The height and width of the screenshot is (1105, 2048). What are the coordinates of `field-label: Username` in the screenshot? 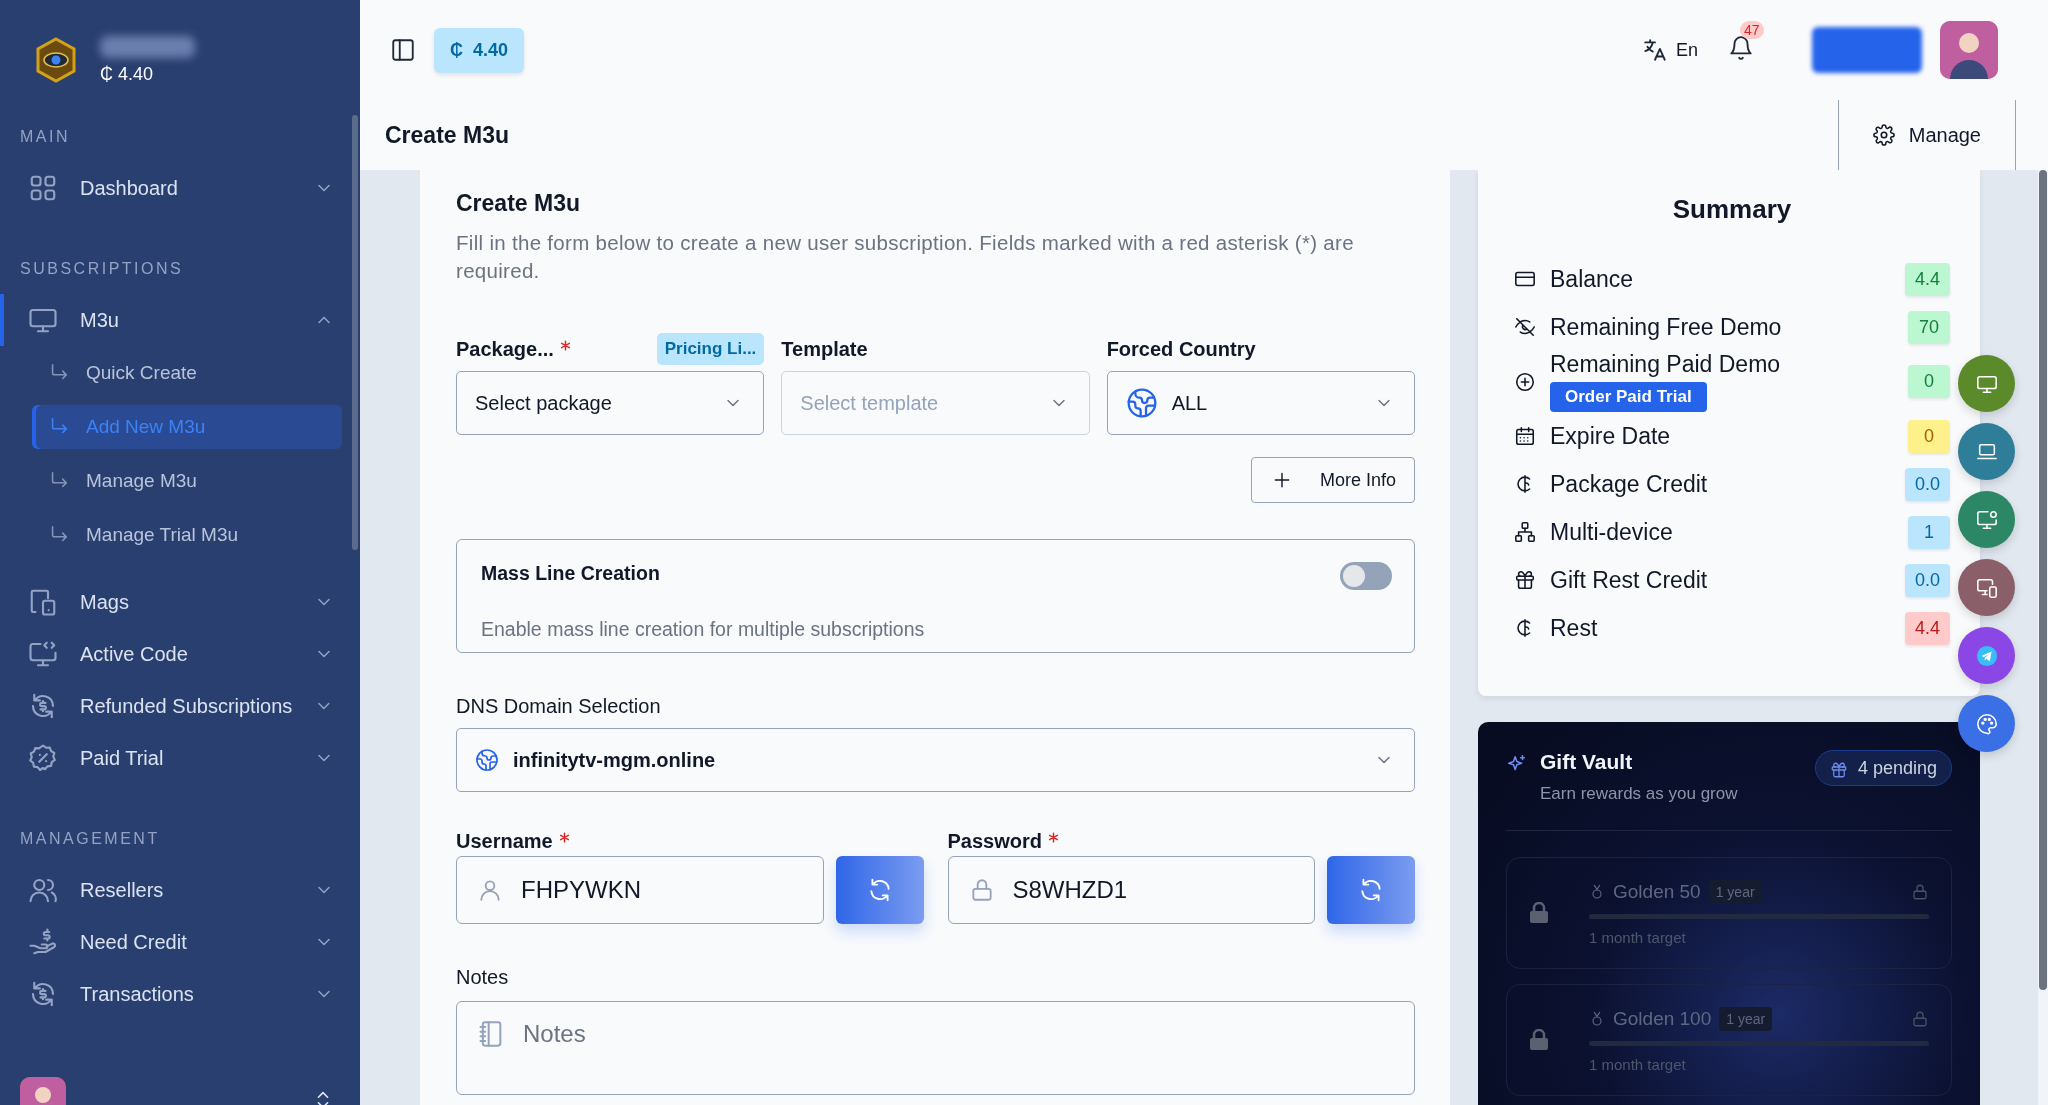 It's located at (504, 841).